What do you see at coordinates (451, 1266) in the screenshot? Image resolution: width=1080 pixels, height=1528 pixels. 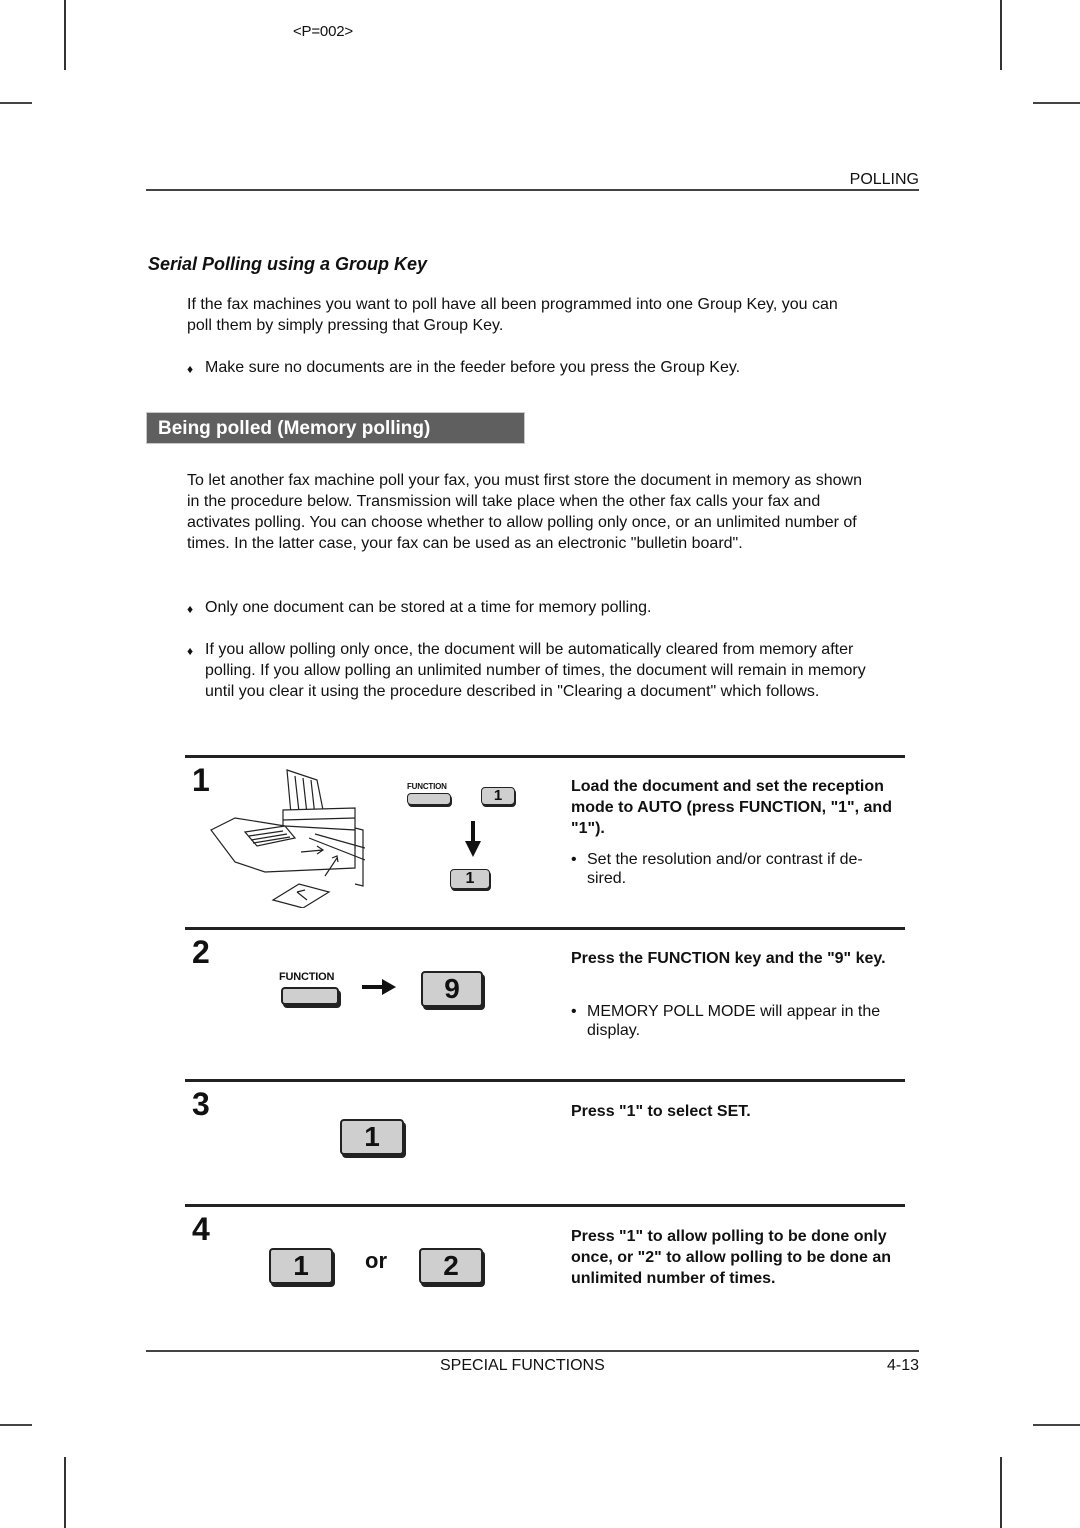 I see `key-2: 2` at bounding box center [451, 1266].